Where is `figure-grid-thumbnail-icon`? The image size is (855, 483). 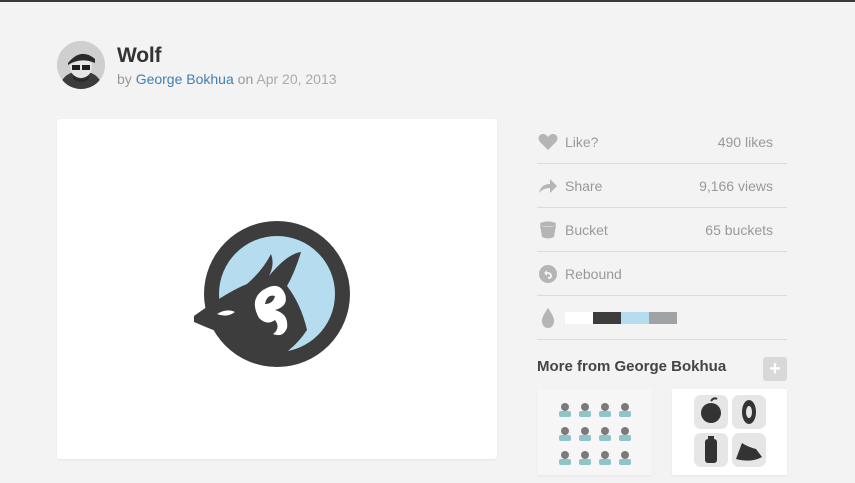 figure-grid-thumbnail-icon is located at coordinates (595, 434).